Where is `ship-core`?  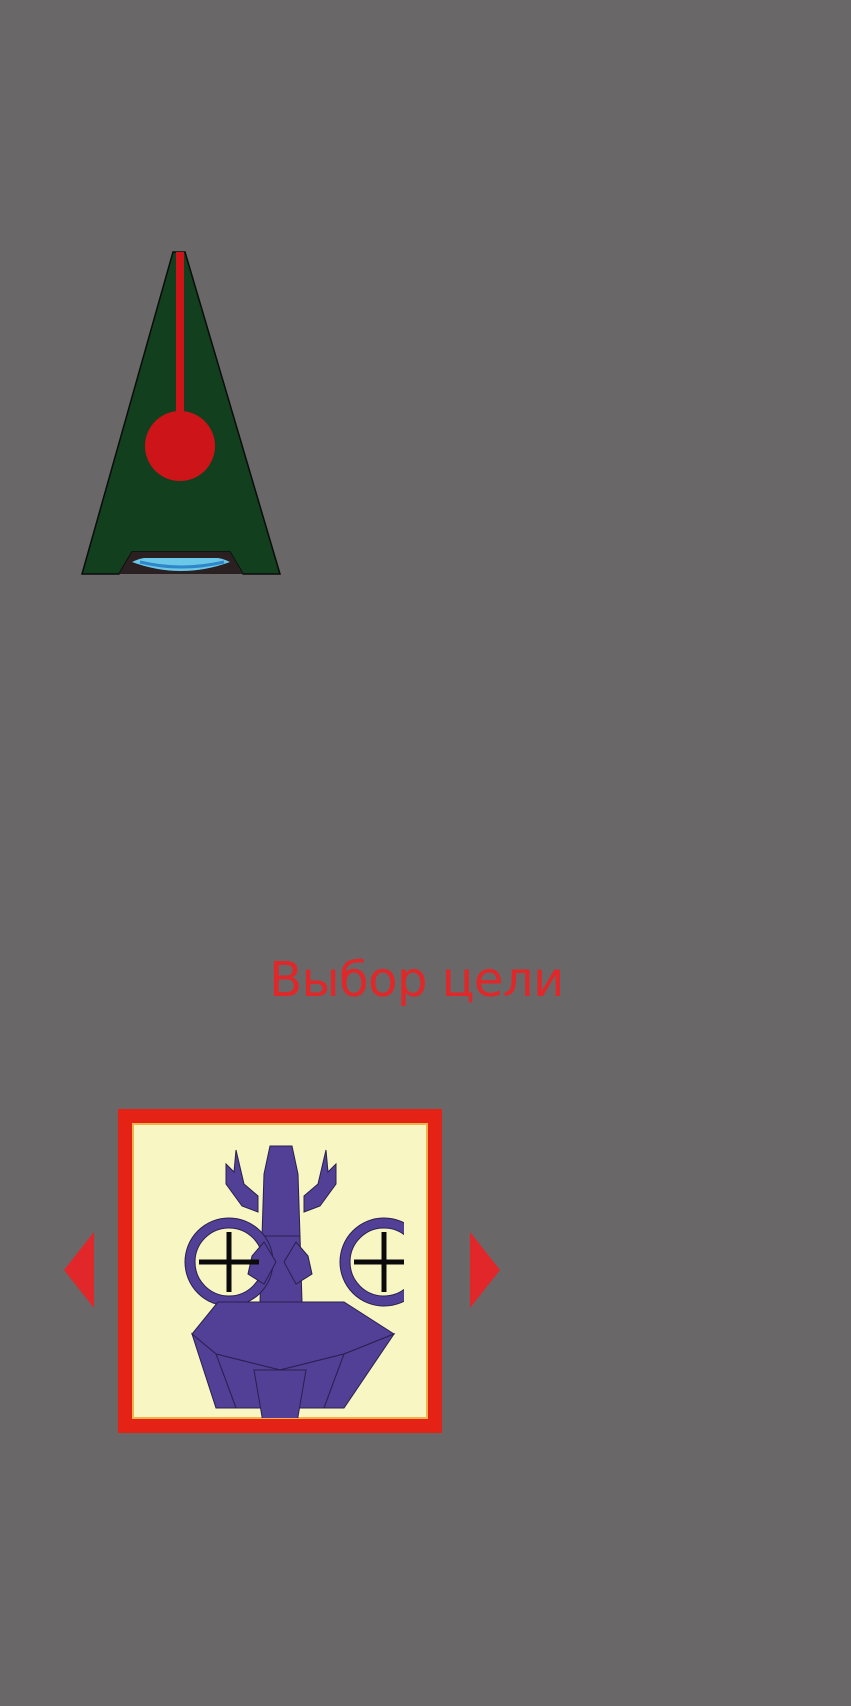 ship-core is located at coordinates (180, 446).